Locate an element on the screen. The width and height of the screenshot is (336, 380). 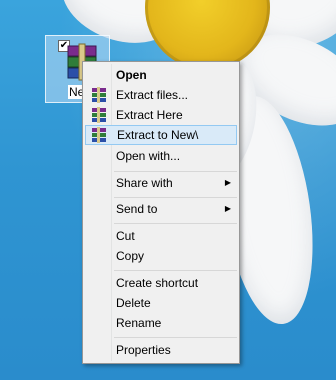
menu-item-label: Rename is located at coordinates (139, 323).